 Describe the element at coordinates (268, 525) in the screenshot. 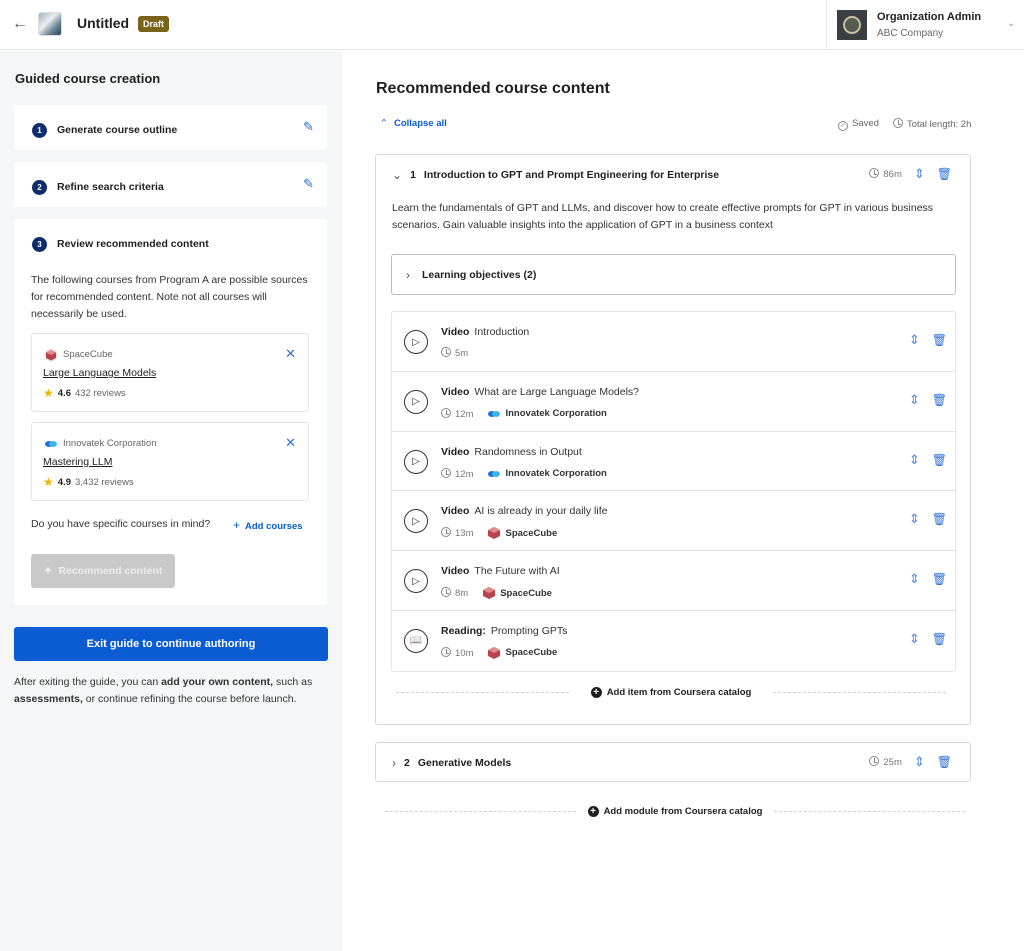

I see `add-courses-button: + Add courses` at that location.